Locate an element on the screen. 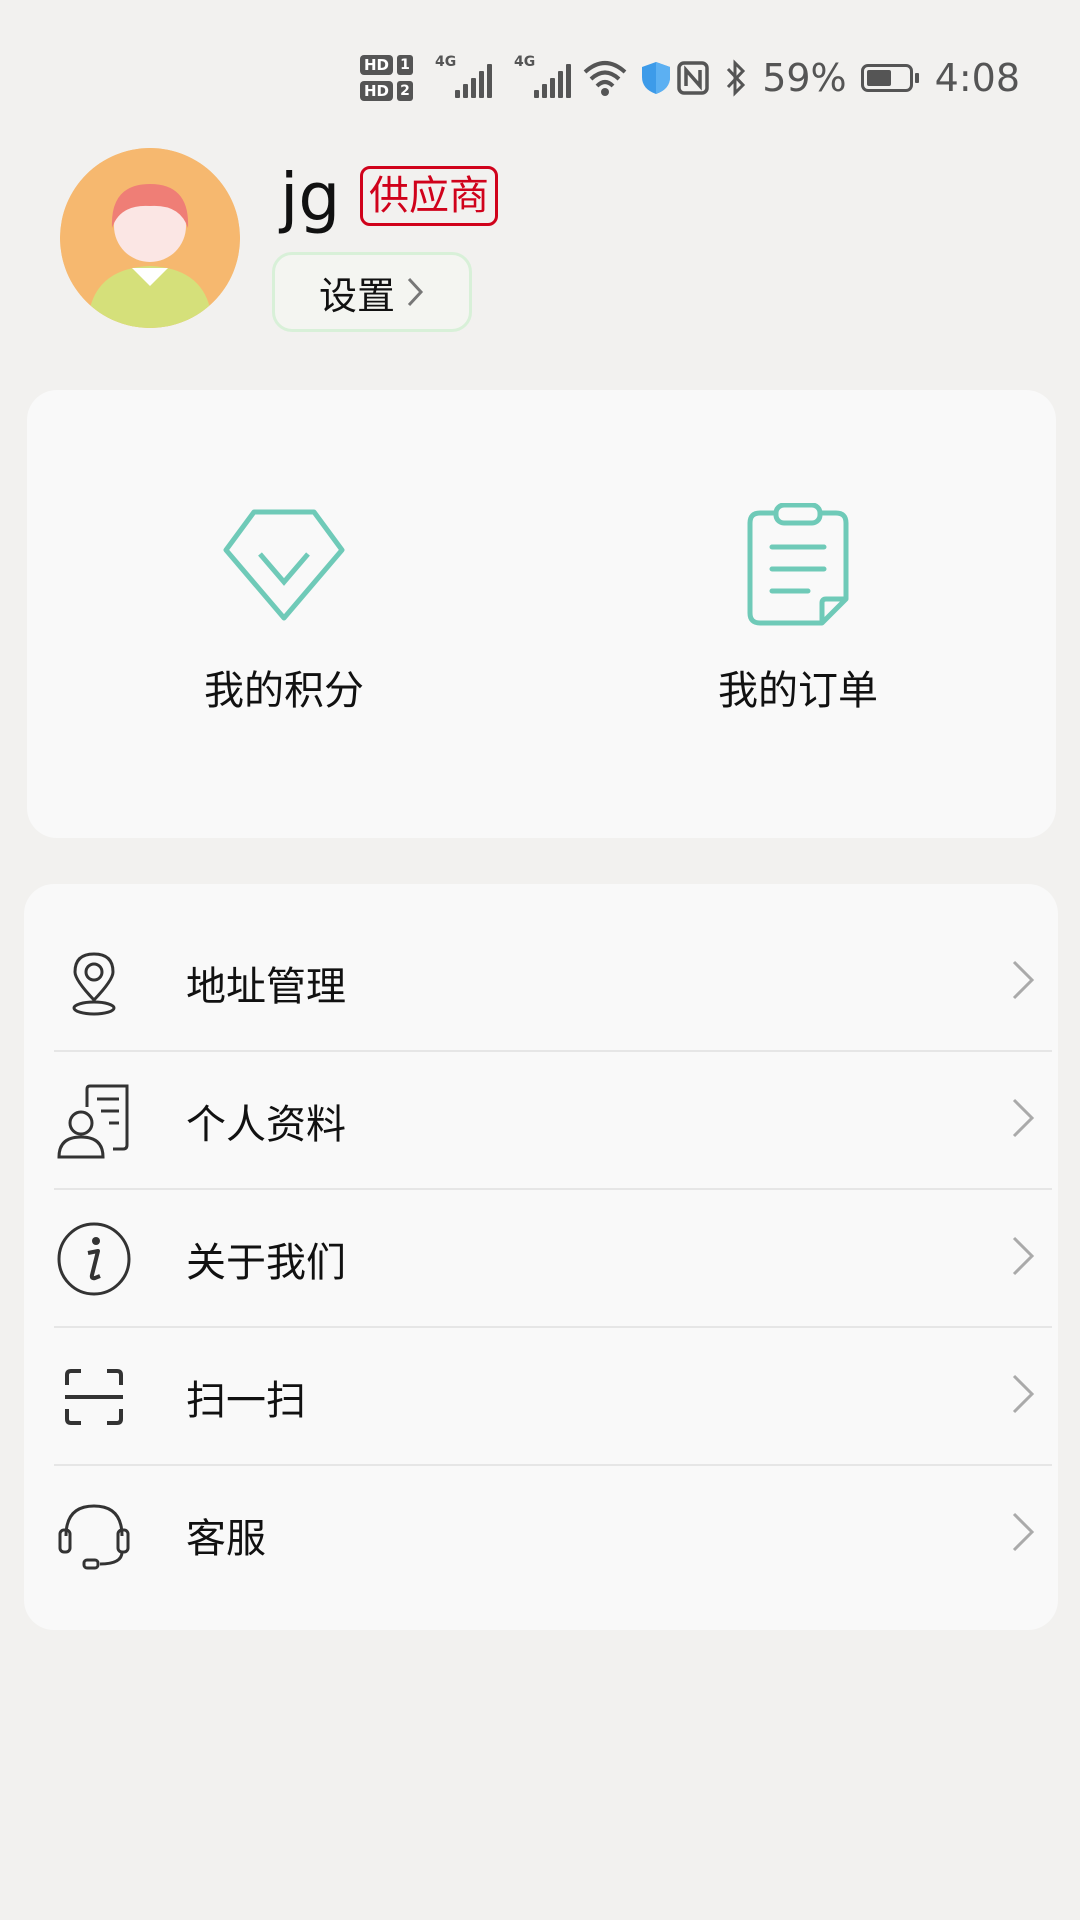 The width and height of the screenshot is (1080, 1920). avatar is located at coordinates (150, 238).